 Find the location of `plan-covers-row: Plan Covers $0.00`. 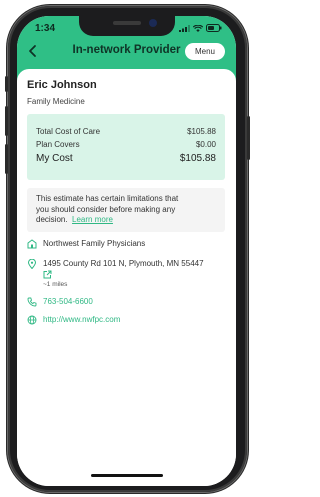

plan-covers-row: Plan Covers $0.00 is located at coordinates (126, 144).